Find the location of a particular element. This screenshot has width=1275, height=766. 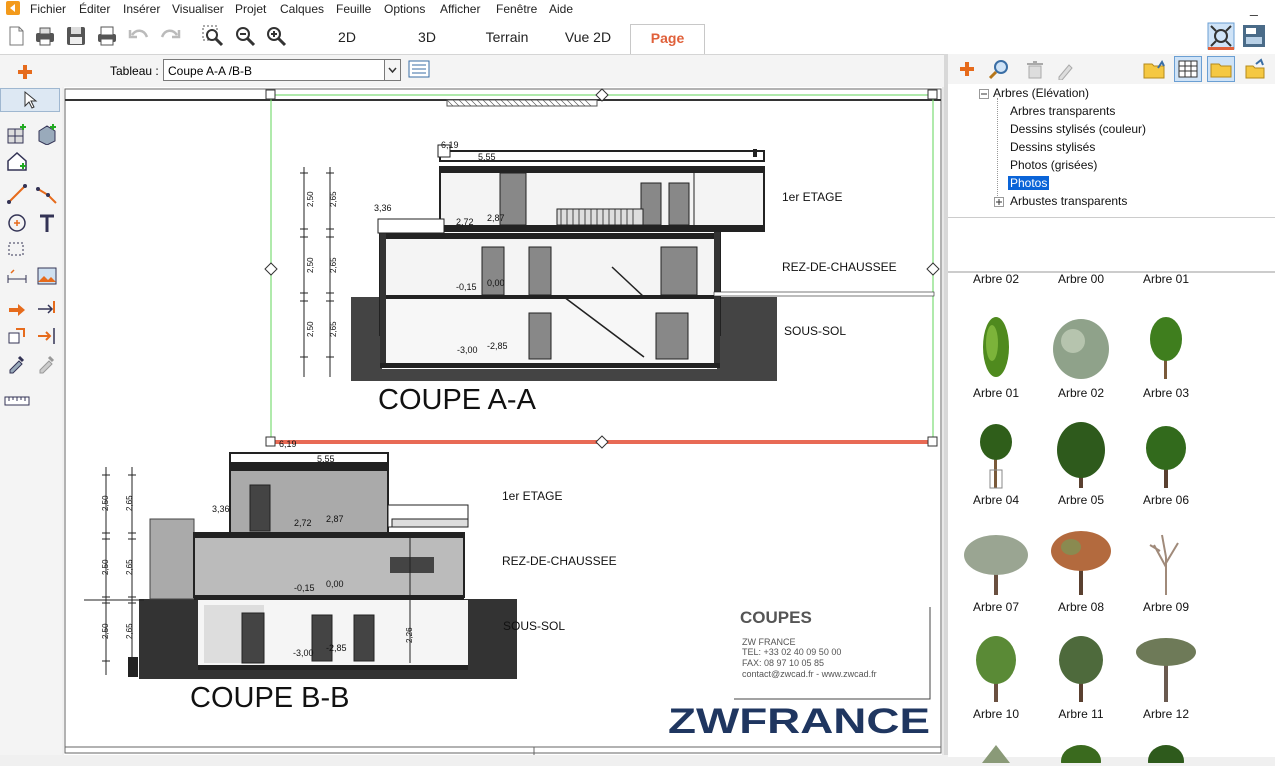

autumn-tree-icon is located at coordinates (1081, 563).